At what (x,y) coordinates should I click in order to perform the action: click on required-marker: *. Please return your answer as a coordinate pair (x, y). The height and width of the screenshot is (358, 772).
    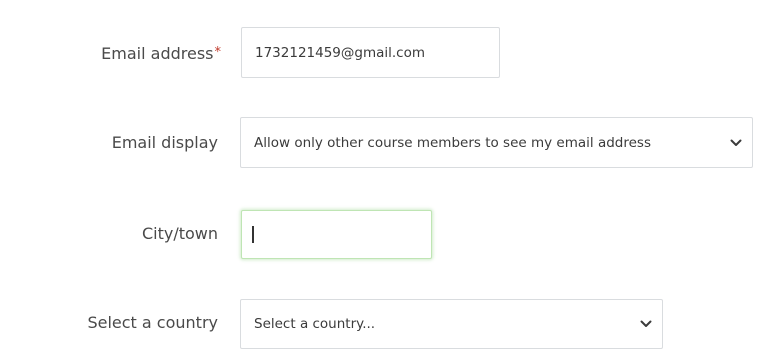
    Looking at the image, I should click on (218, 52).